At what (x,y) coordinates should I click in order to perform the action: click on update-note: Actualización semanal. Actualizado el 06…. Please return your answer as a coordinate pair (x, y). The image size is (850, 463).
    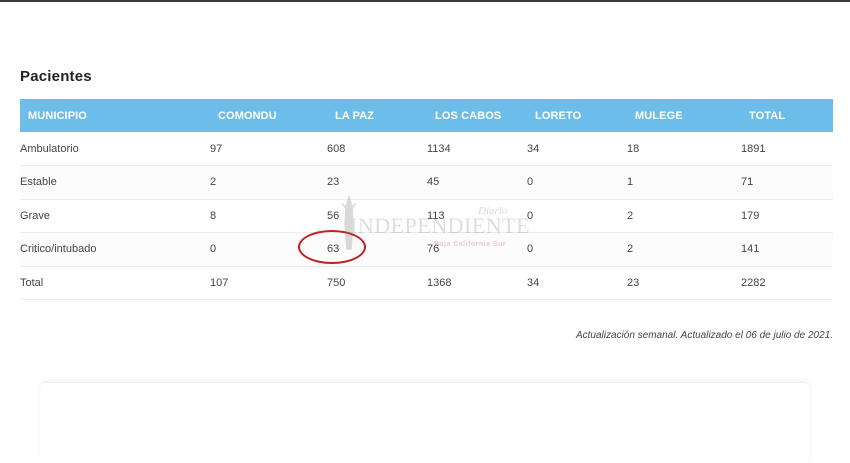
    Looking at the image, I should click on (704, 335).